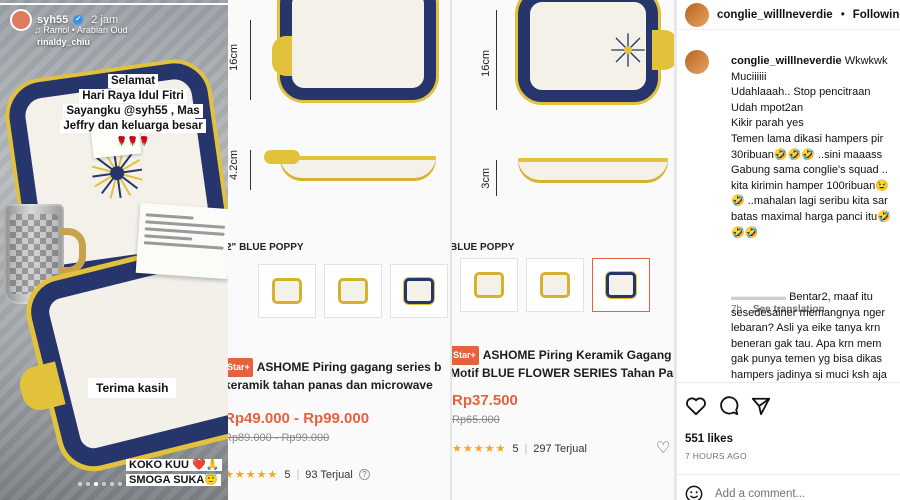  Describe the element at coordinates (132, 388) in the screenshot. I see `story-thanks-text: Terima kasih` at that location.